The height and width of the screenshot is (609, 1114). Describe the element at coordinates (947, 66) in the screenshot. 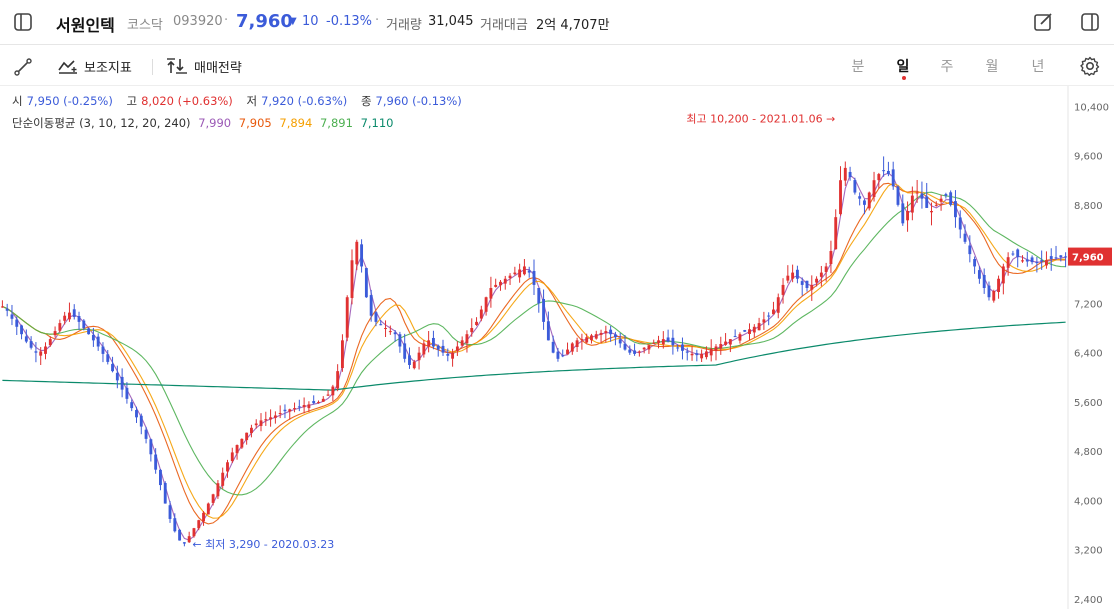

I see `period-tab-week: 주` at that location.